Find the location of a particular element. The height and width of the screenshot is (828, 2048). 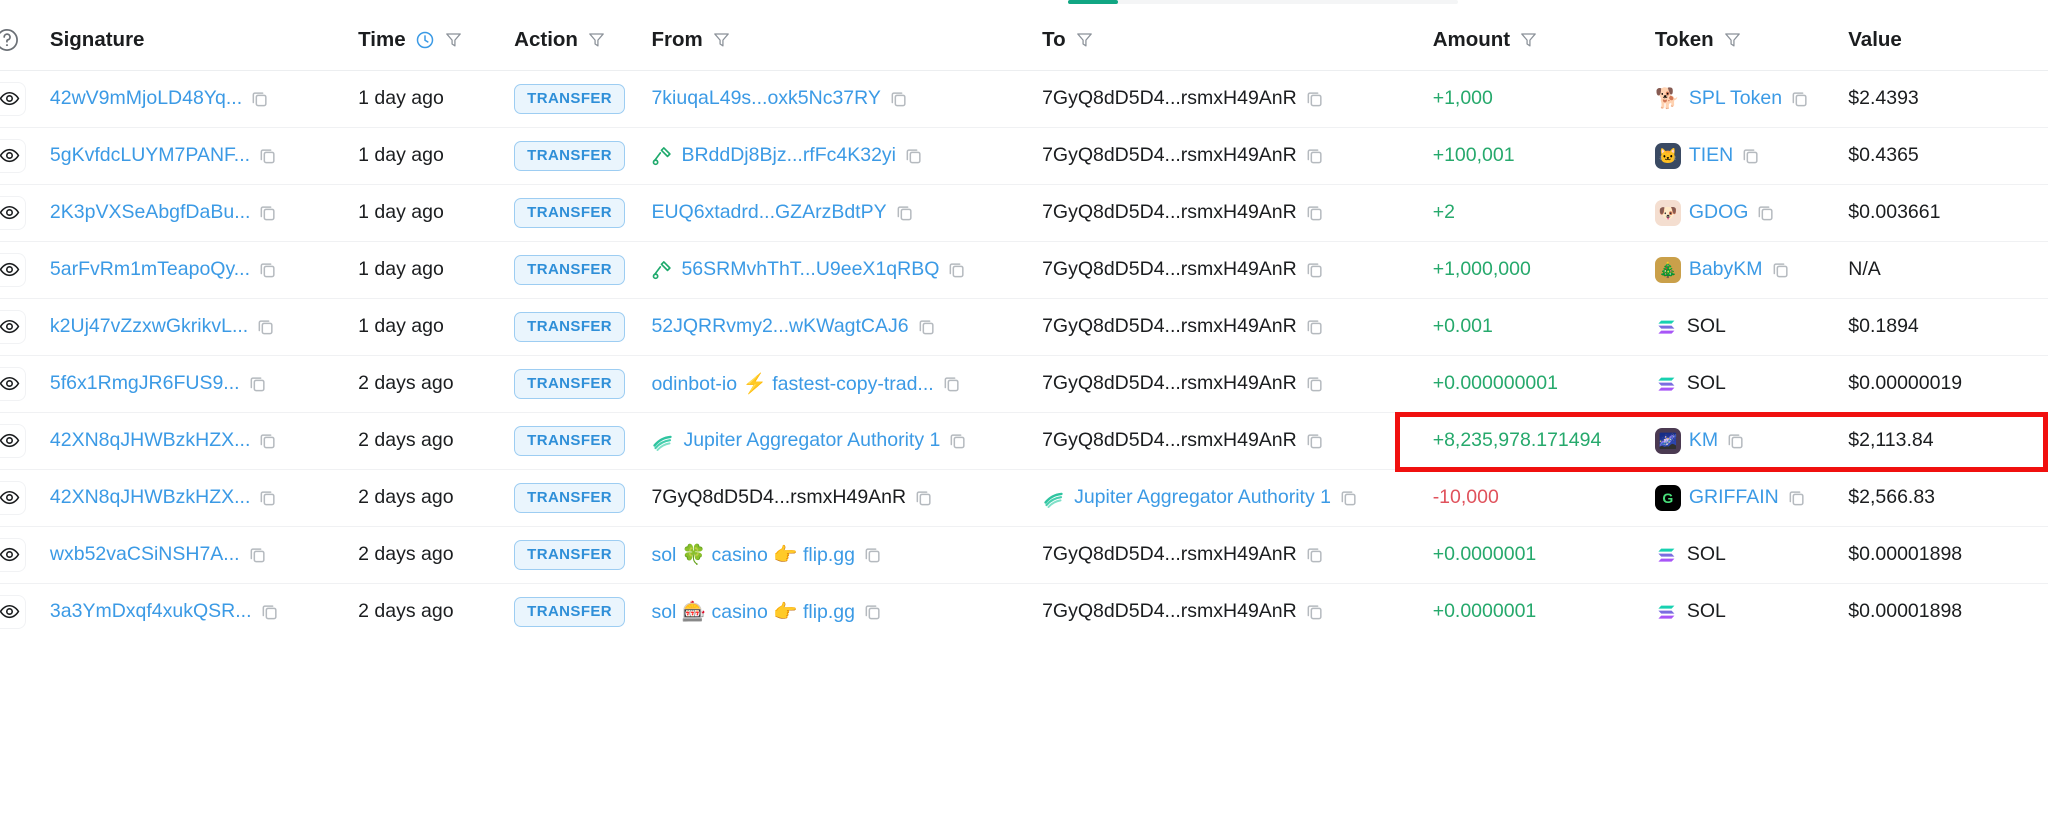

header-value: Value is located at coordinates (1948, 40).